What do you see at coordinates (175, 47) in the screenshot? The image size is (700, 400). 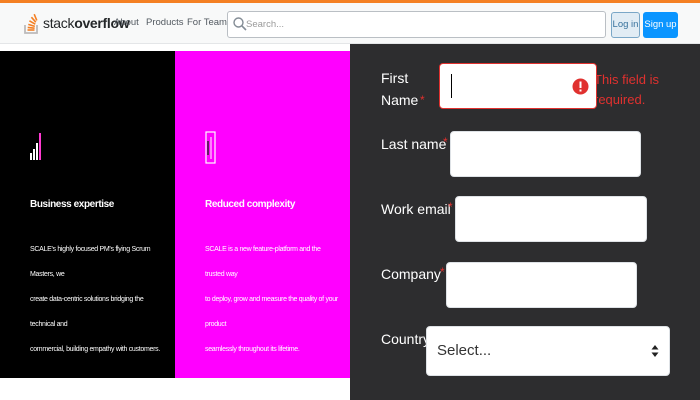 I see `section-gap` at bounding box center [175, 47].